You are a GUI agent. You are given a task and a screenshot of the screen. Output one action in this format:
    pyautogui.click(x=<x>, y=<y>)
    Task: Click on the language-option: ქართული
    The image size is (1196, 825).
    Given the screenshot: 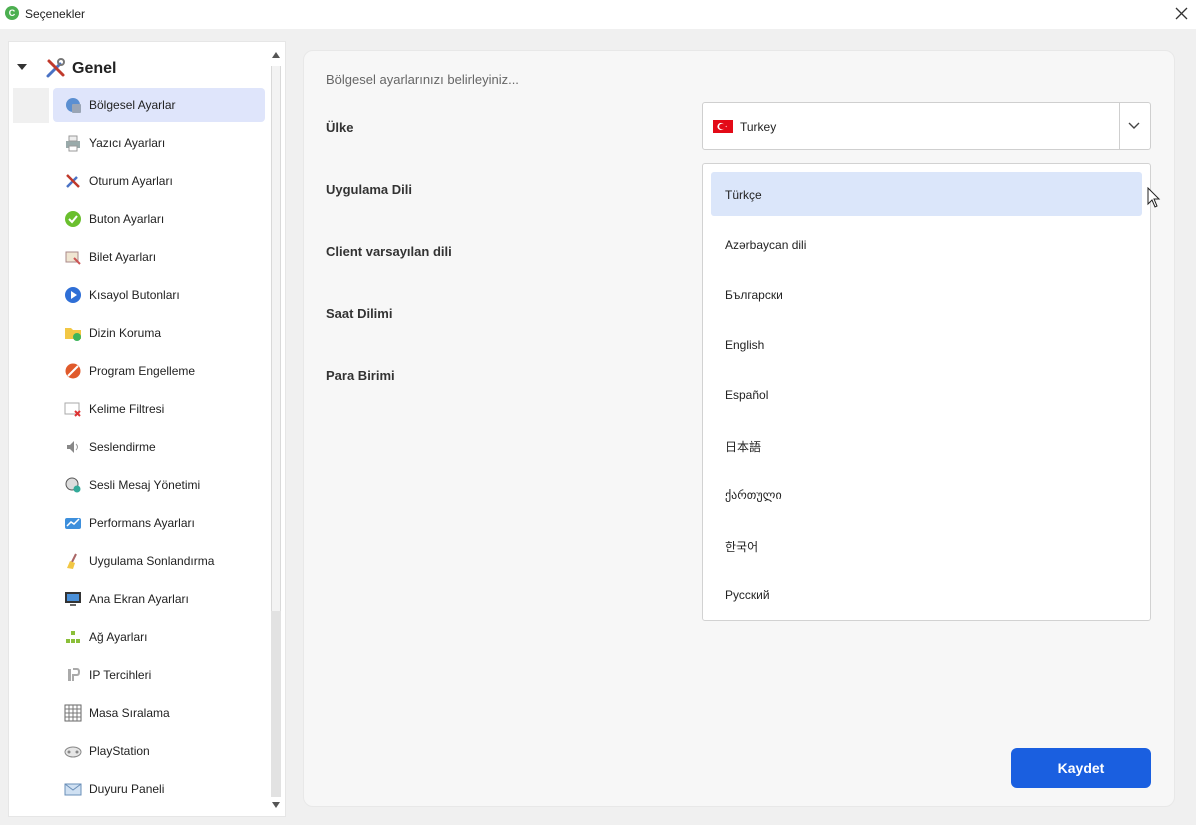 What is the action you would take?
    pyautogui.click(x=926, y=494)
    